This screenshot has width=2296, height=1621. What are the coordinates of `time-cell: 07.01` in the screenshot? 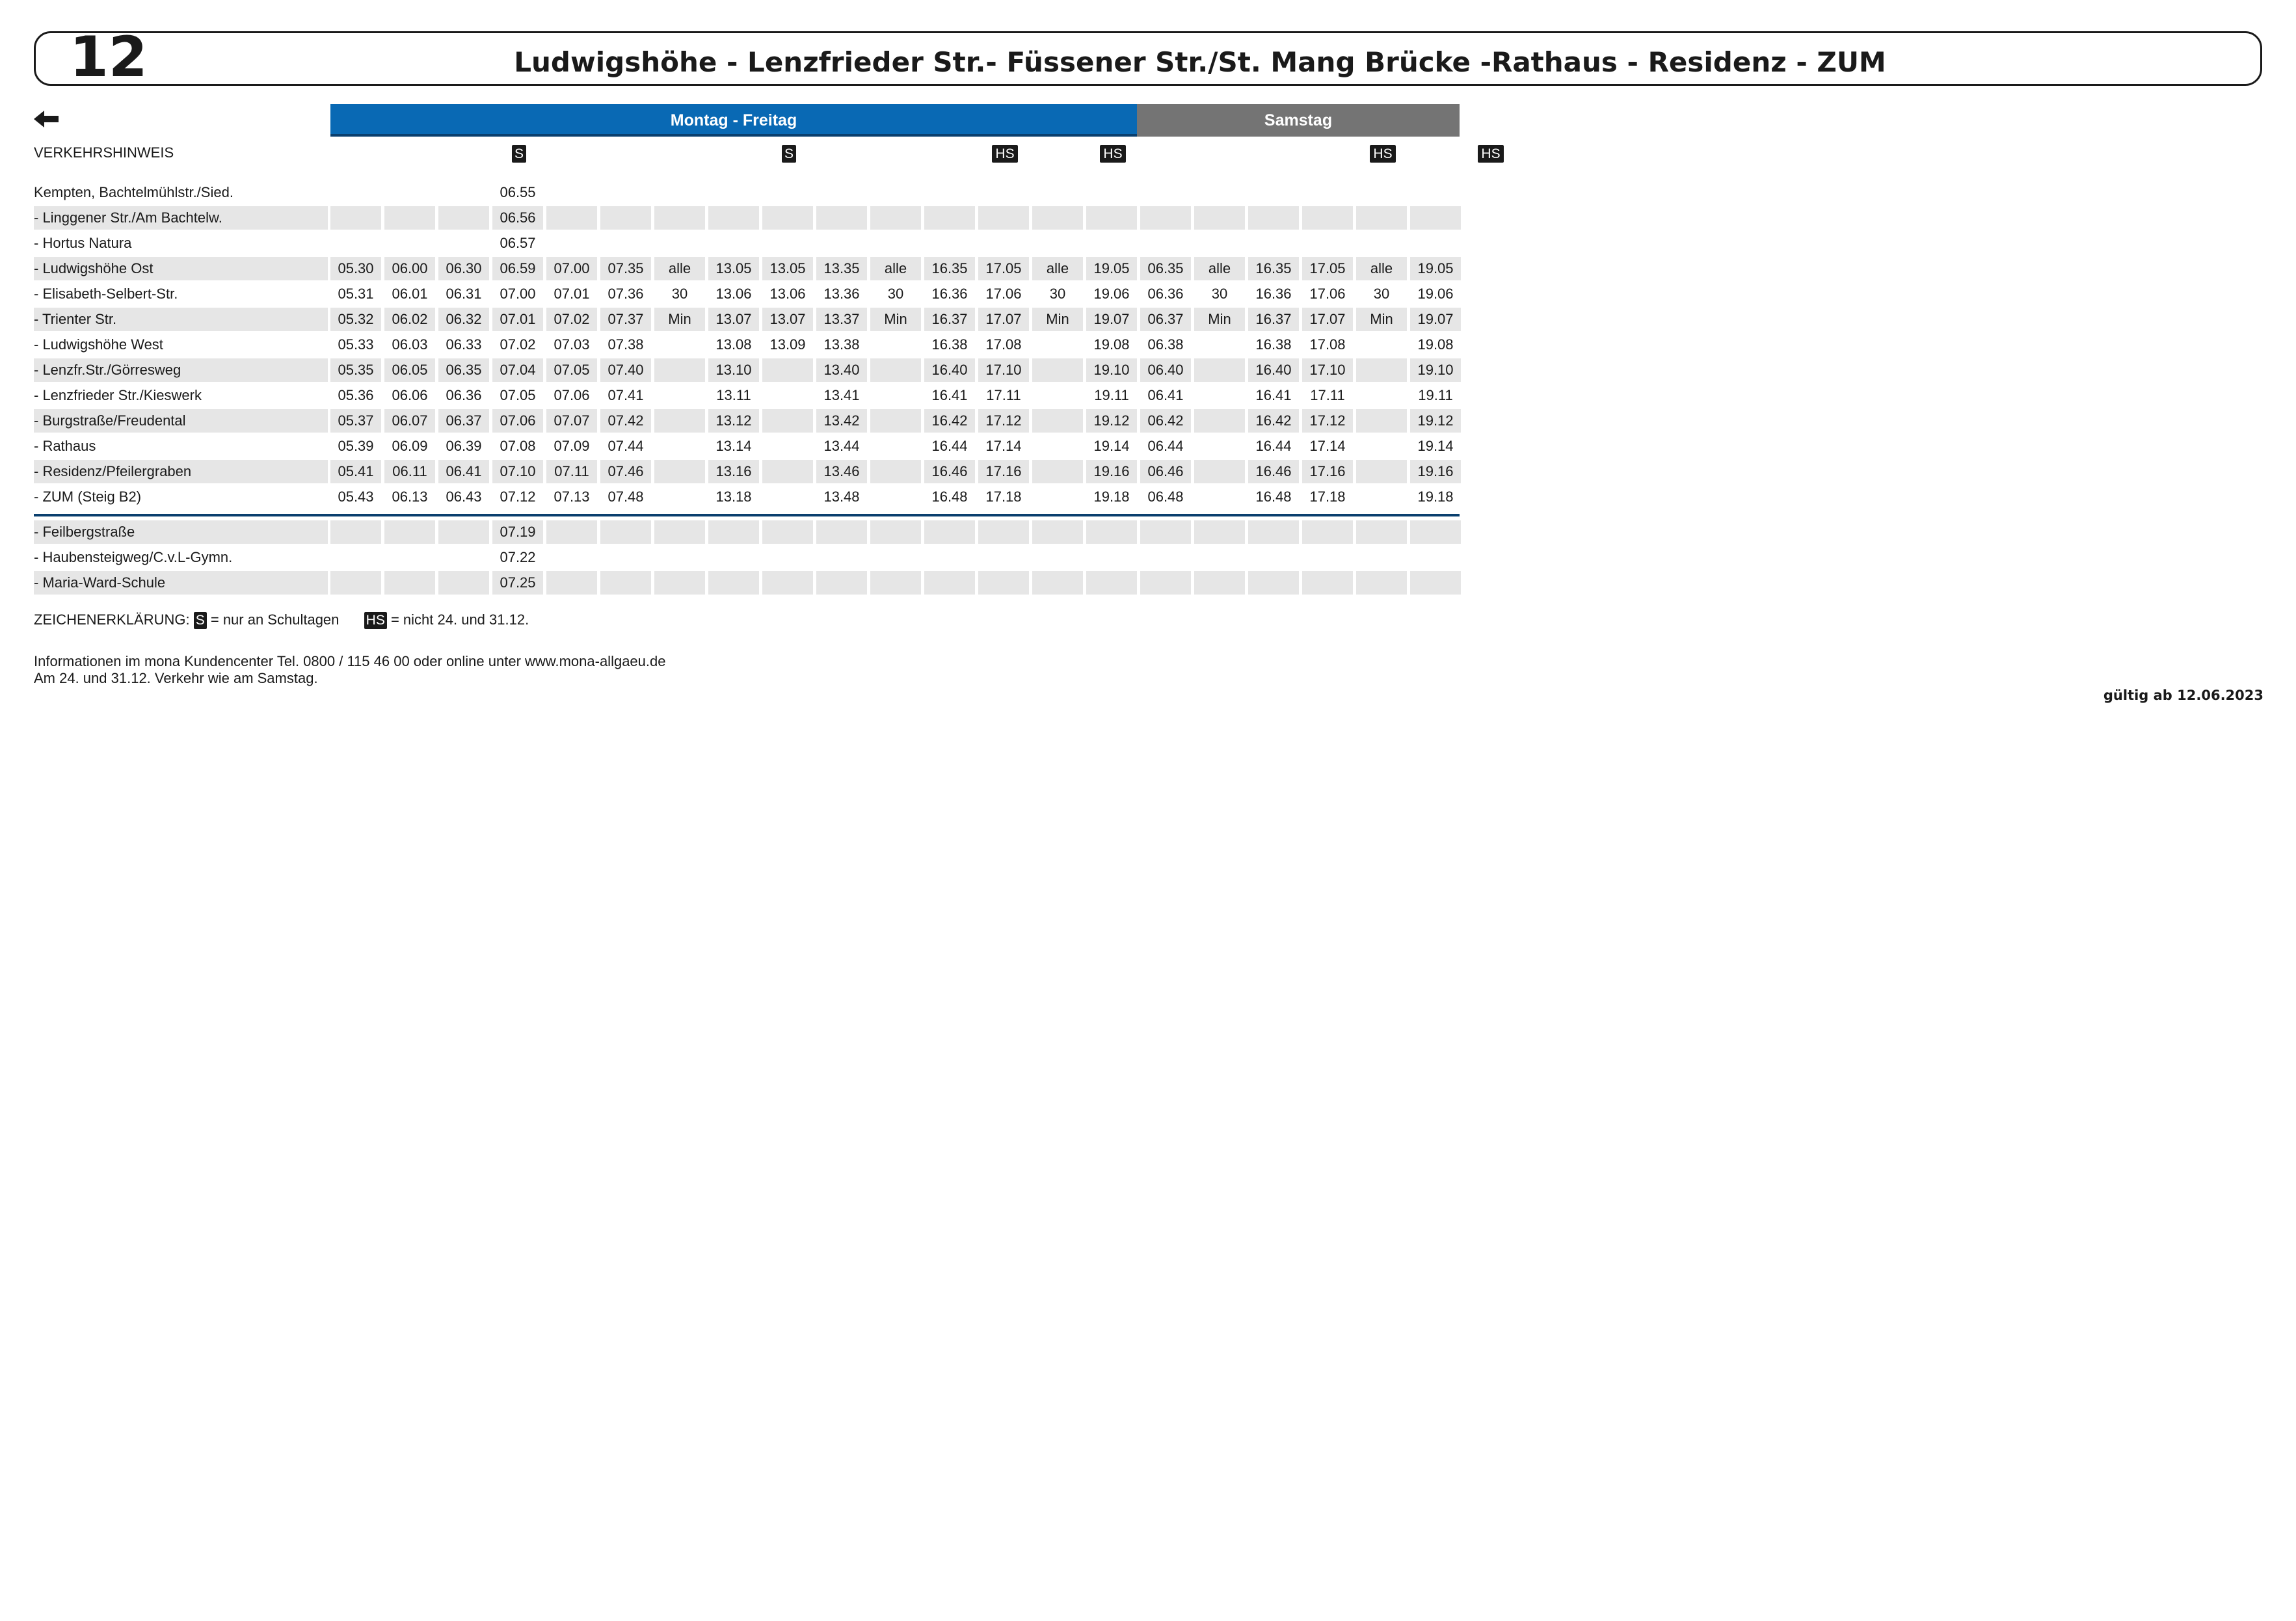 It's located at (517, 319).